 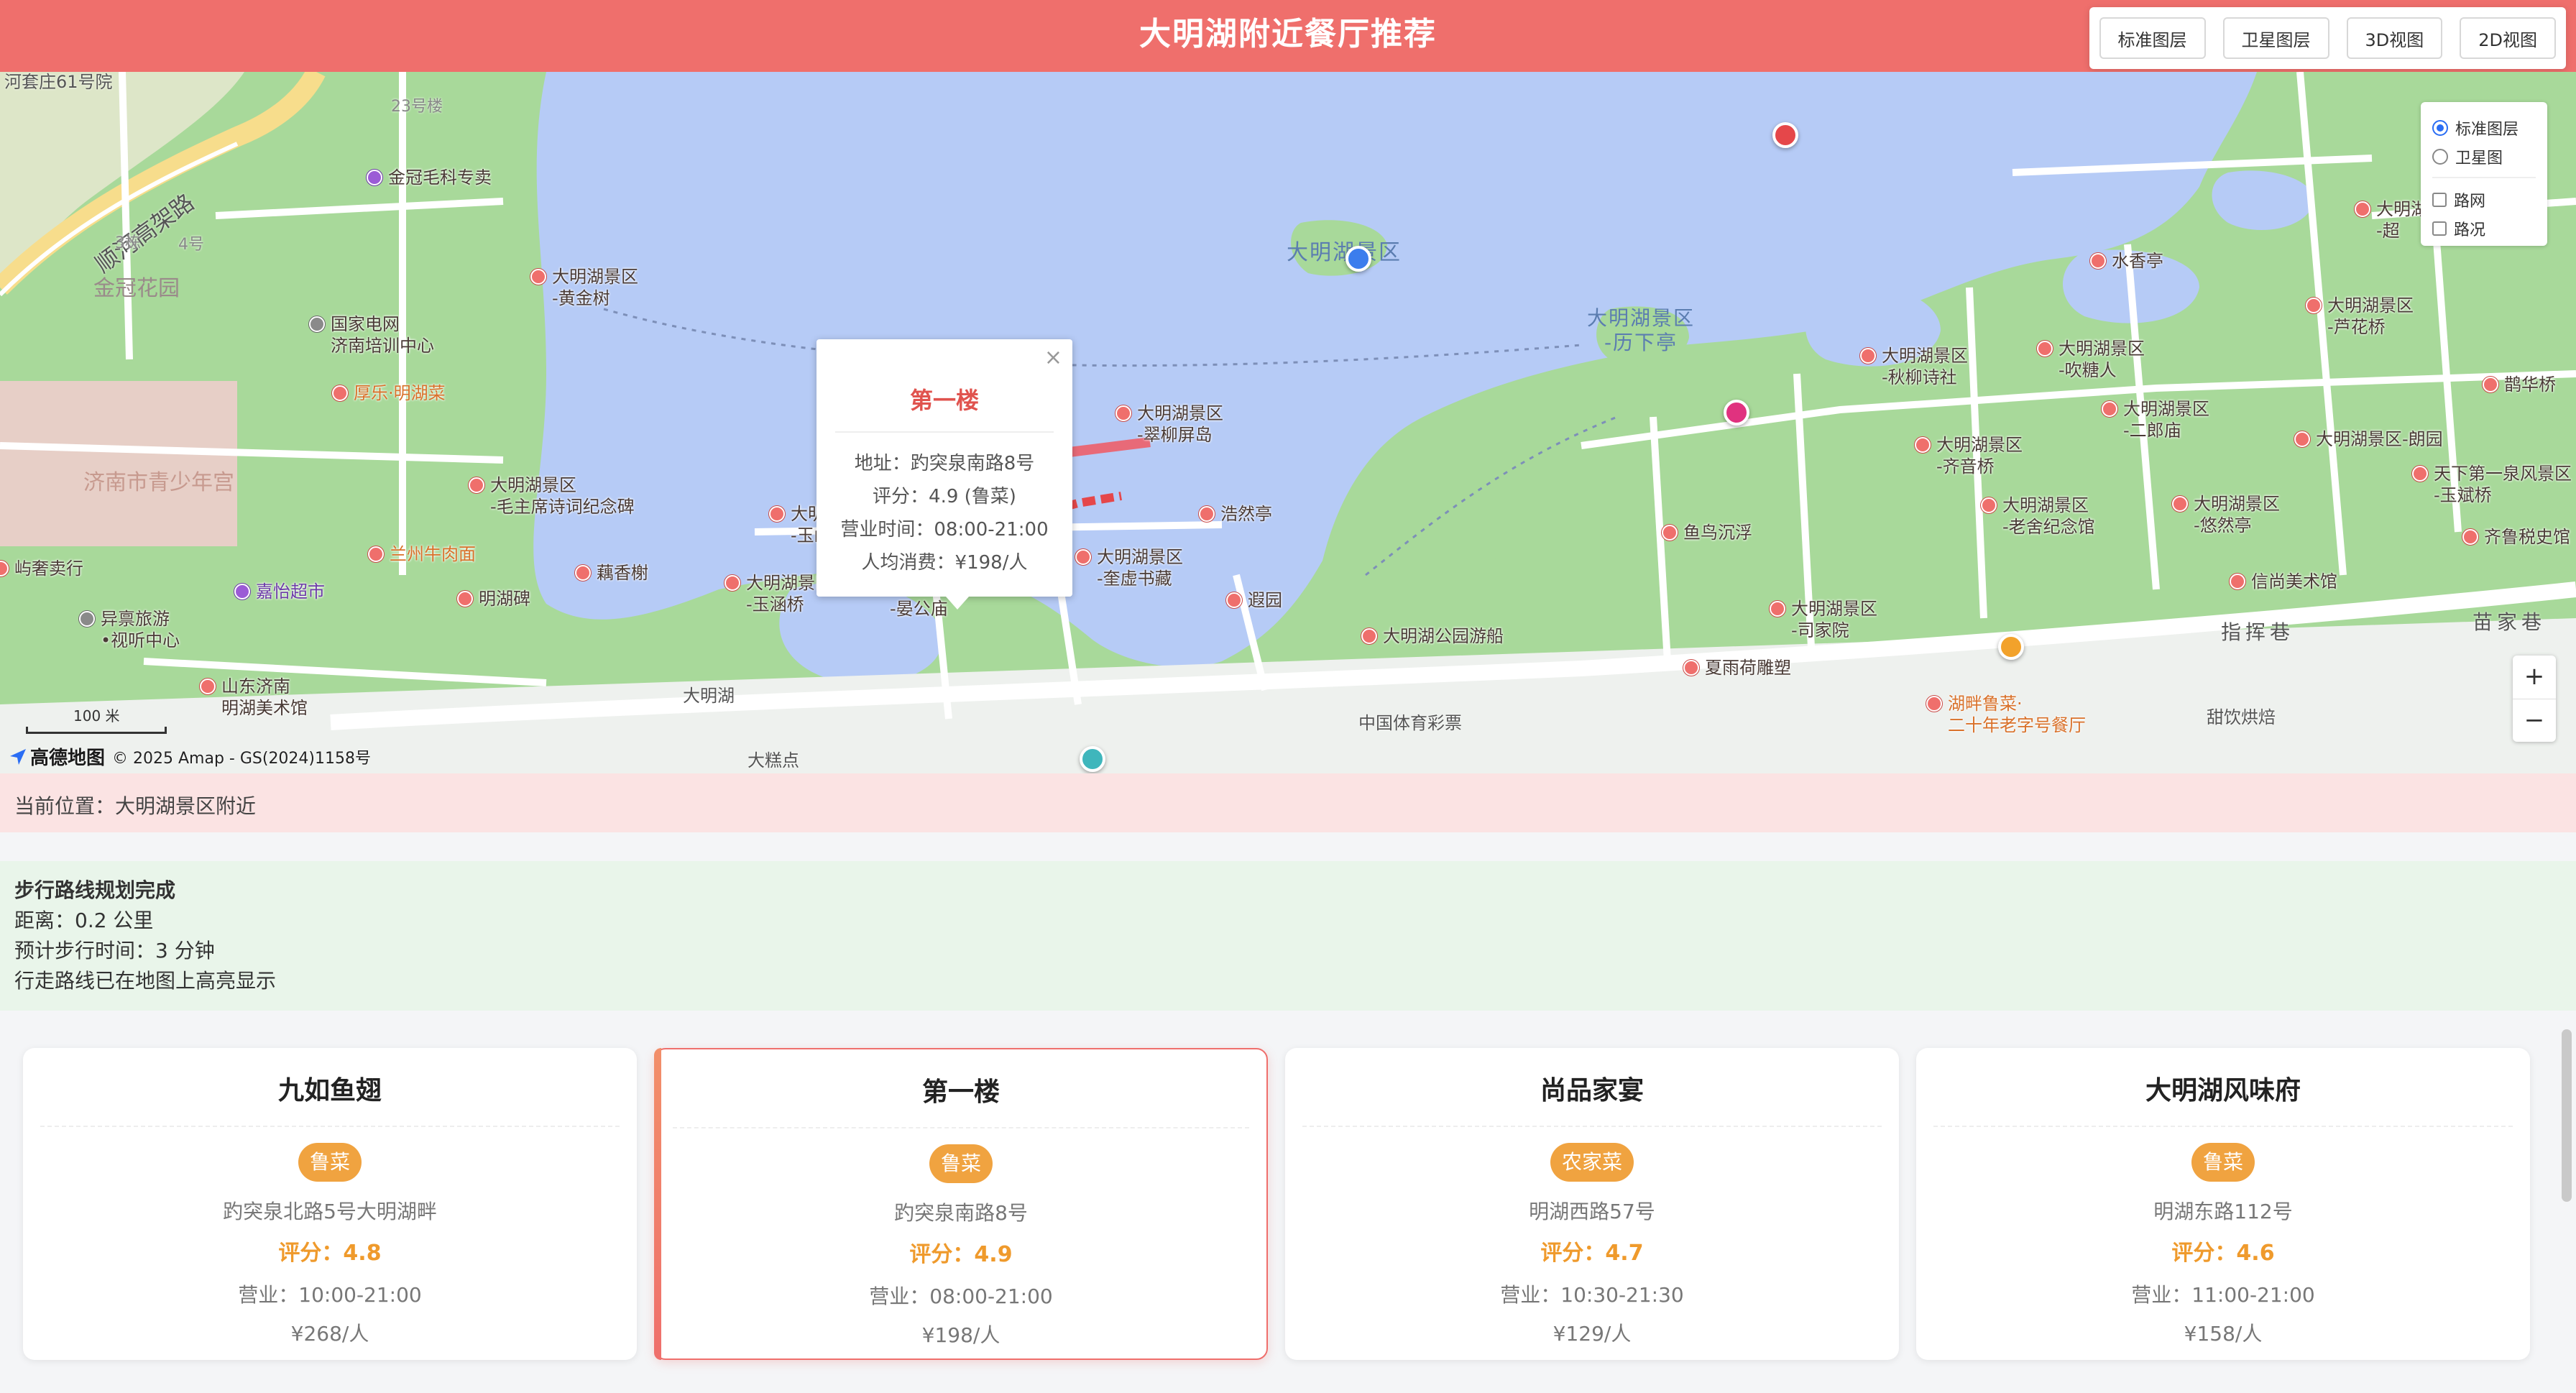 What do you see at coordinates (382, 335) in the screenshot?
I see `poi-label: 国家电网 济南培训中心` at bounding box center [382, 335].